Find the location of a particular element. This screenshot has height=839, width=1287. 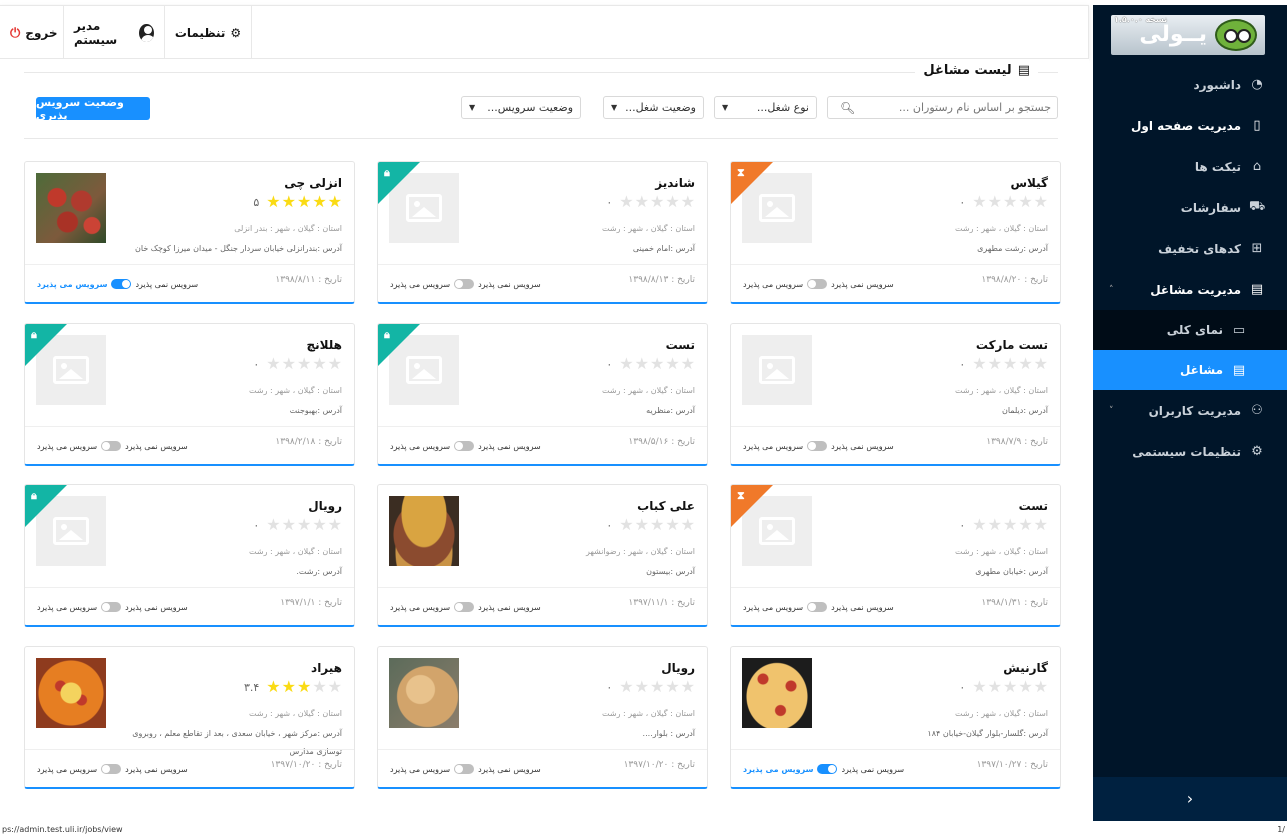

status-url: ps://admin.test.uli.ir/jobs/view is located at coordinates (62, 829).